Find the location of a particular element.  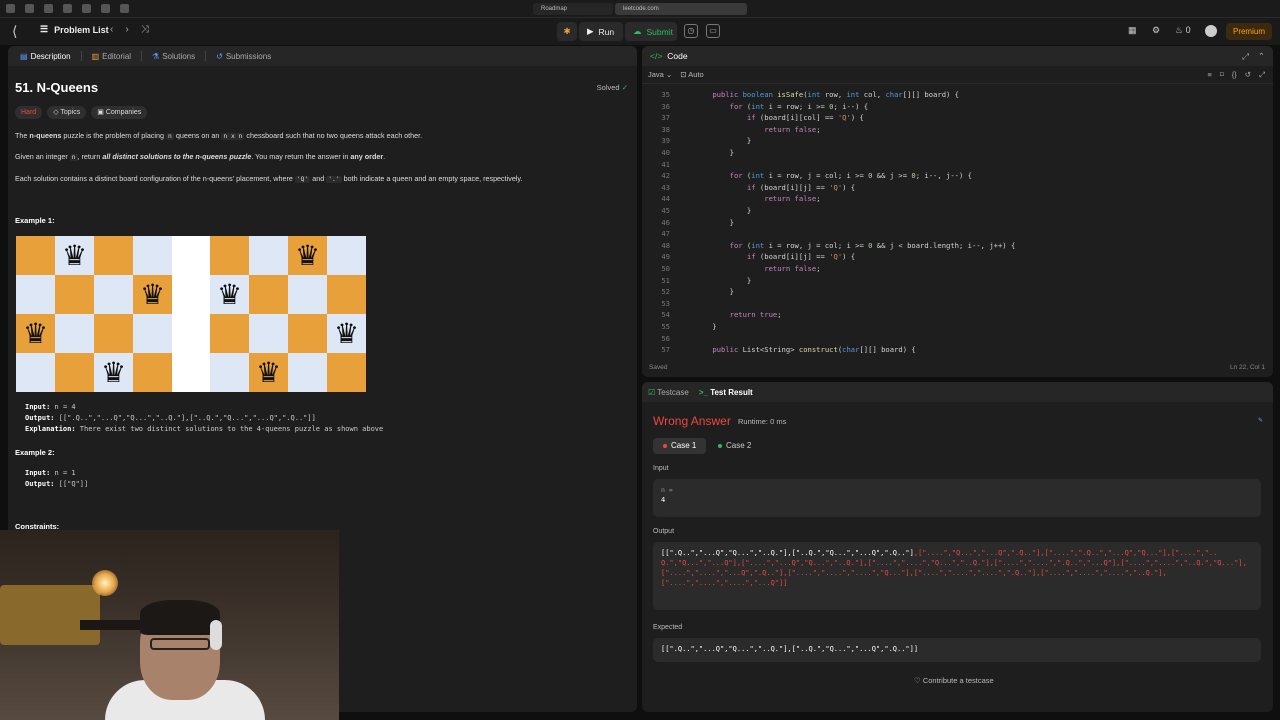

input-box: n = 4 is located at coordinates (957, 498).